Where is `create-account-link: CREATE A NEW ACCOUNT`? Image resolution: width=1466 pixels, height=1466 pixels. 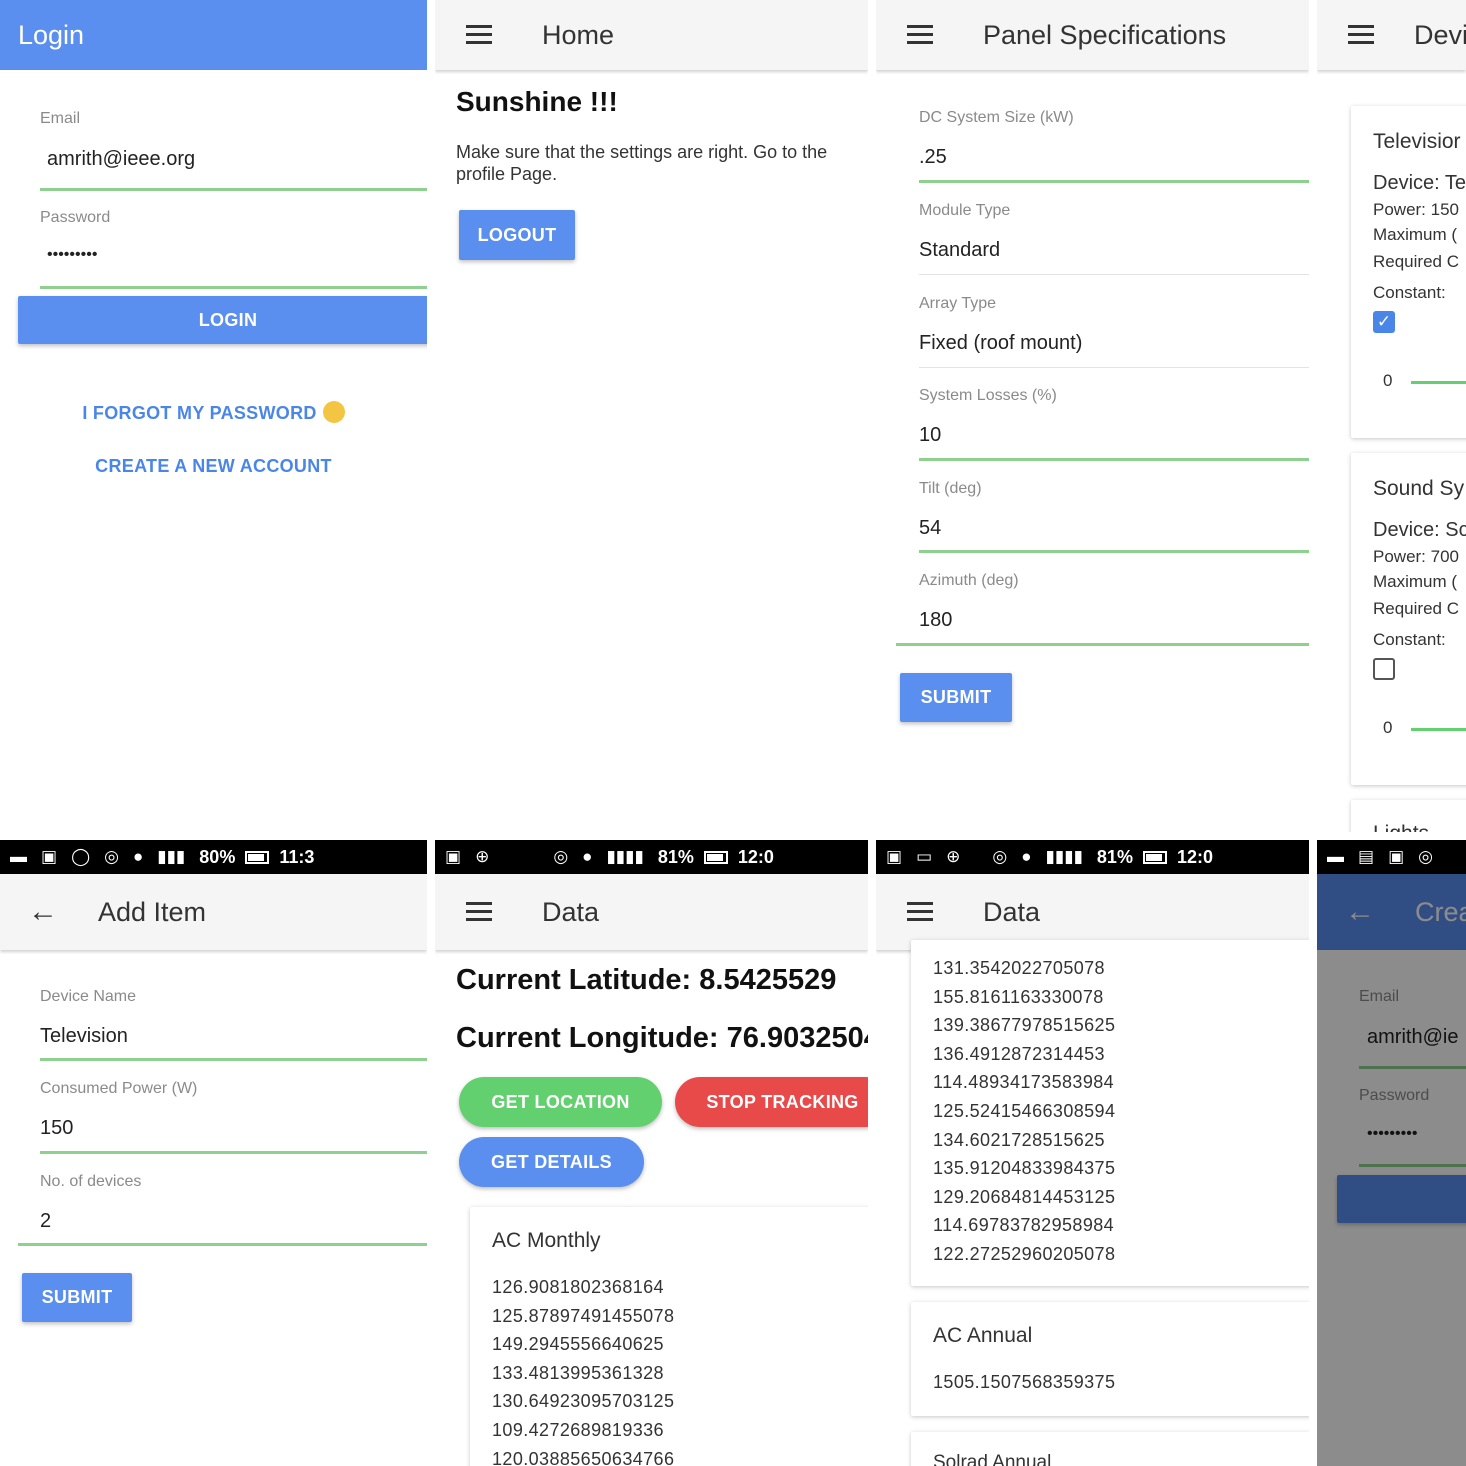 create-account-link: CREATE A NEW ACCOUNT is located at coordinates (213, 466).